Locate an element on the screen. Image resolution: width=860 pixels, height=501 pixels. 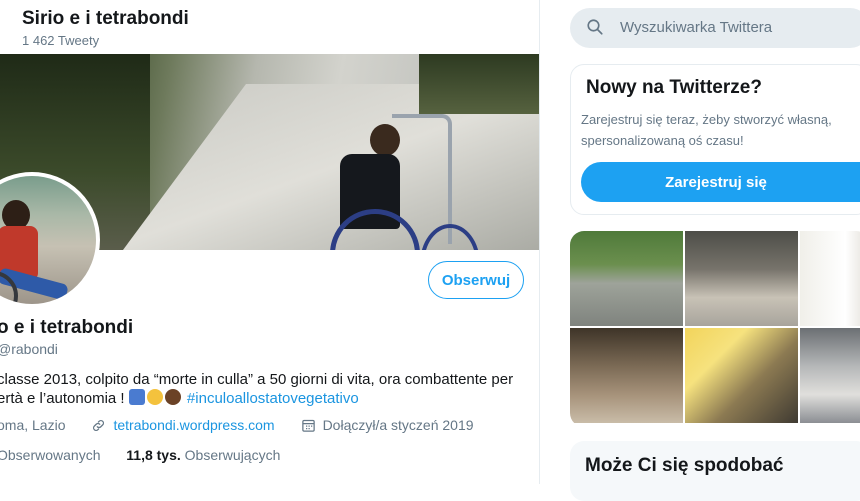
followers-label: Obserwujących is located at coordinates (233, 455).